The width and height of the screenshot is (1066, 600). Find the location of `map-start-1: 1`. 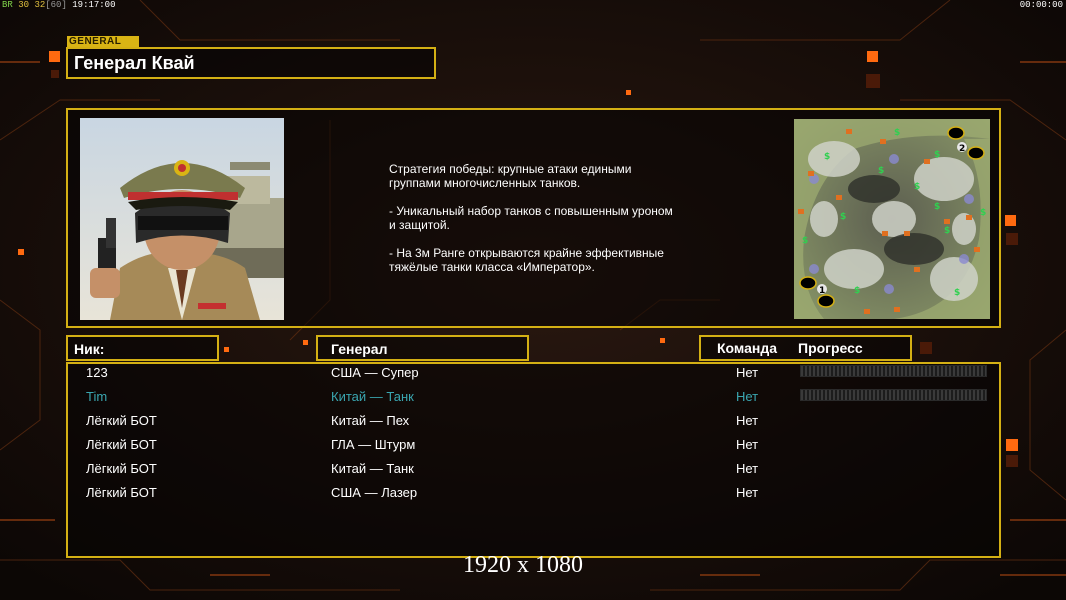

map-start-1: 1 is located at coordinates (822, 291).